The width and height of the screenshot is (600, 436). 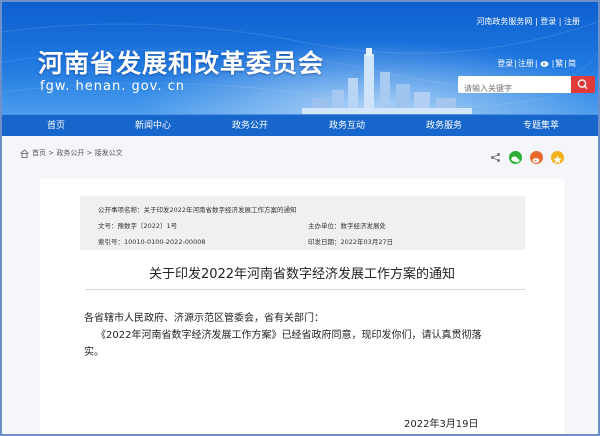 I want to click on breadcrumb: 首页 > 政务公开 > 接发公文, so click(x=77, y=153).